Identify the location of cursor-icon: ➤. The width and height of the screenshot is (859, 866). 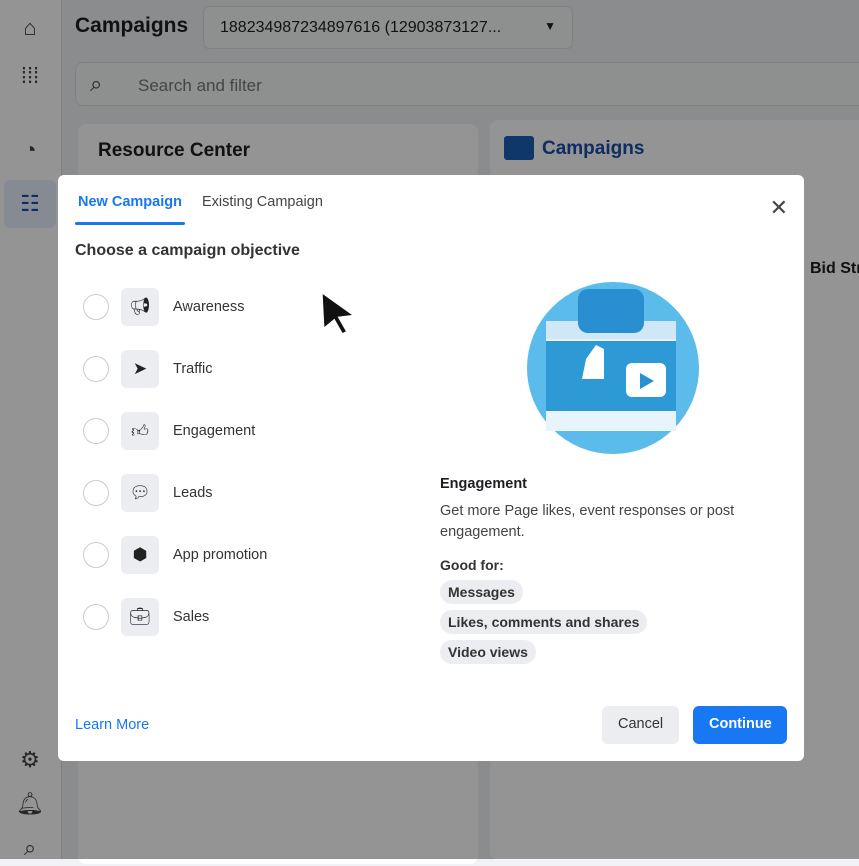
(140, 369).